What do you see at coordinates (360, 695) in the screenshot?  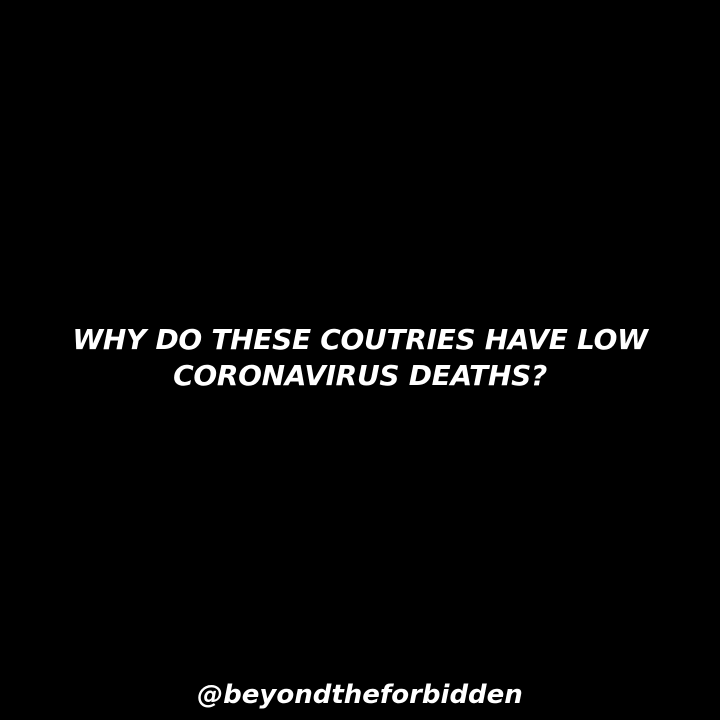 I see `account-handle: @beyondtheforbidden` at bounding box center [360, 695].